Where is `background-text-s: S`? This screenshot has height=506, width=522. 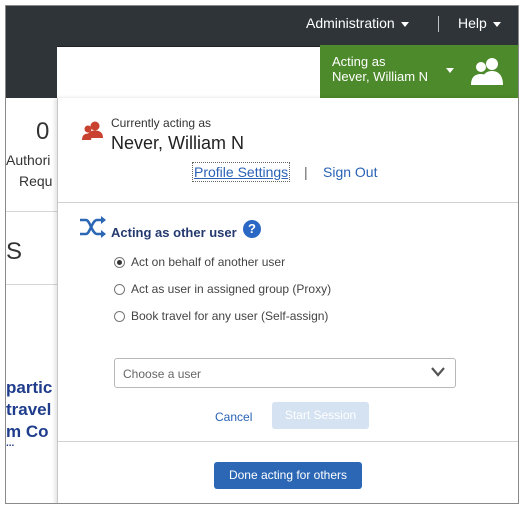 background-text-s: S is located at coordinates (14, 251).